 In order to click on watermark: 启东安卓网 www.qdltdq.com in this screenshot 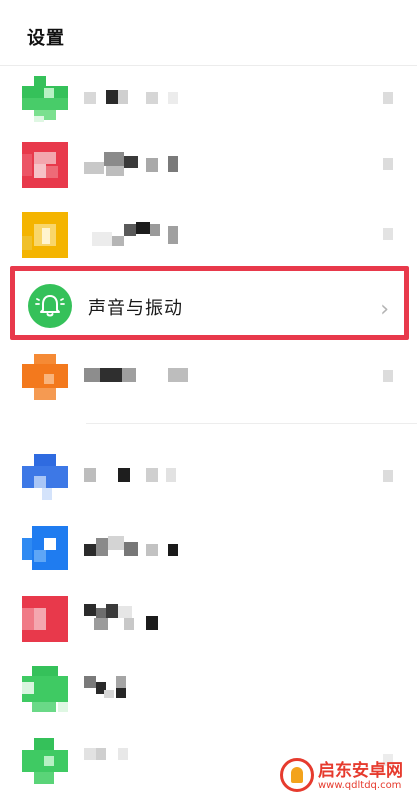, I will do `click(347, 777)`.